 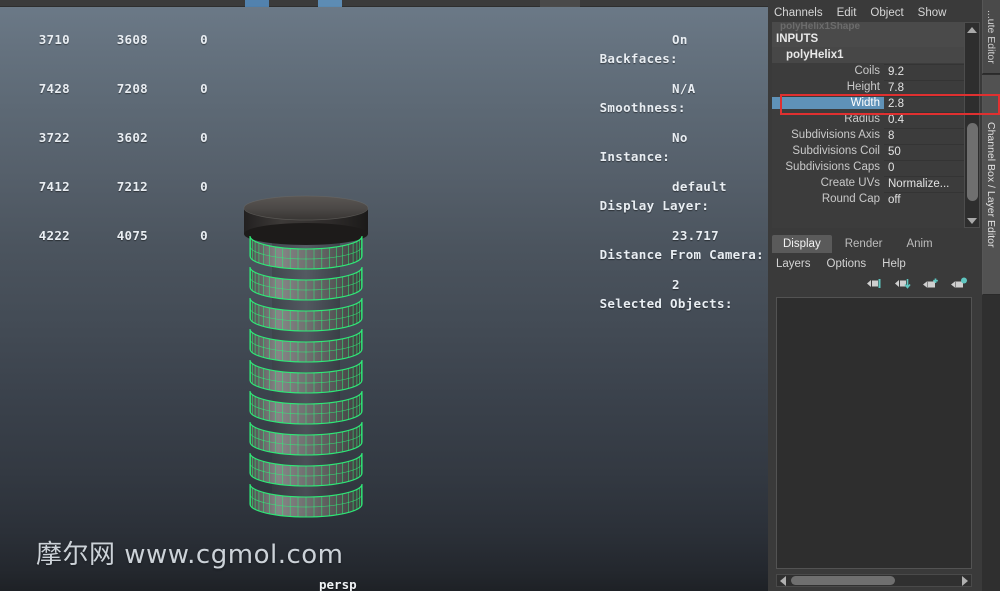 I want to click on hud-cell: 3710, so click(x=54, y=39).